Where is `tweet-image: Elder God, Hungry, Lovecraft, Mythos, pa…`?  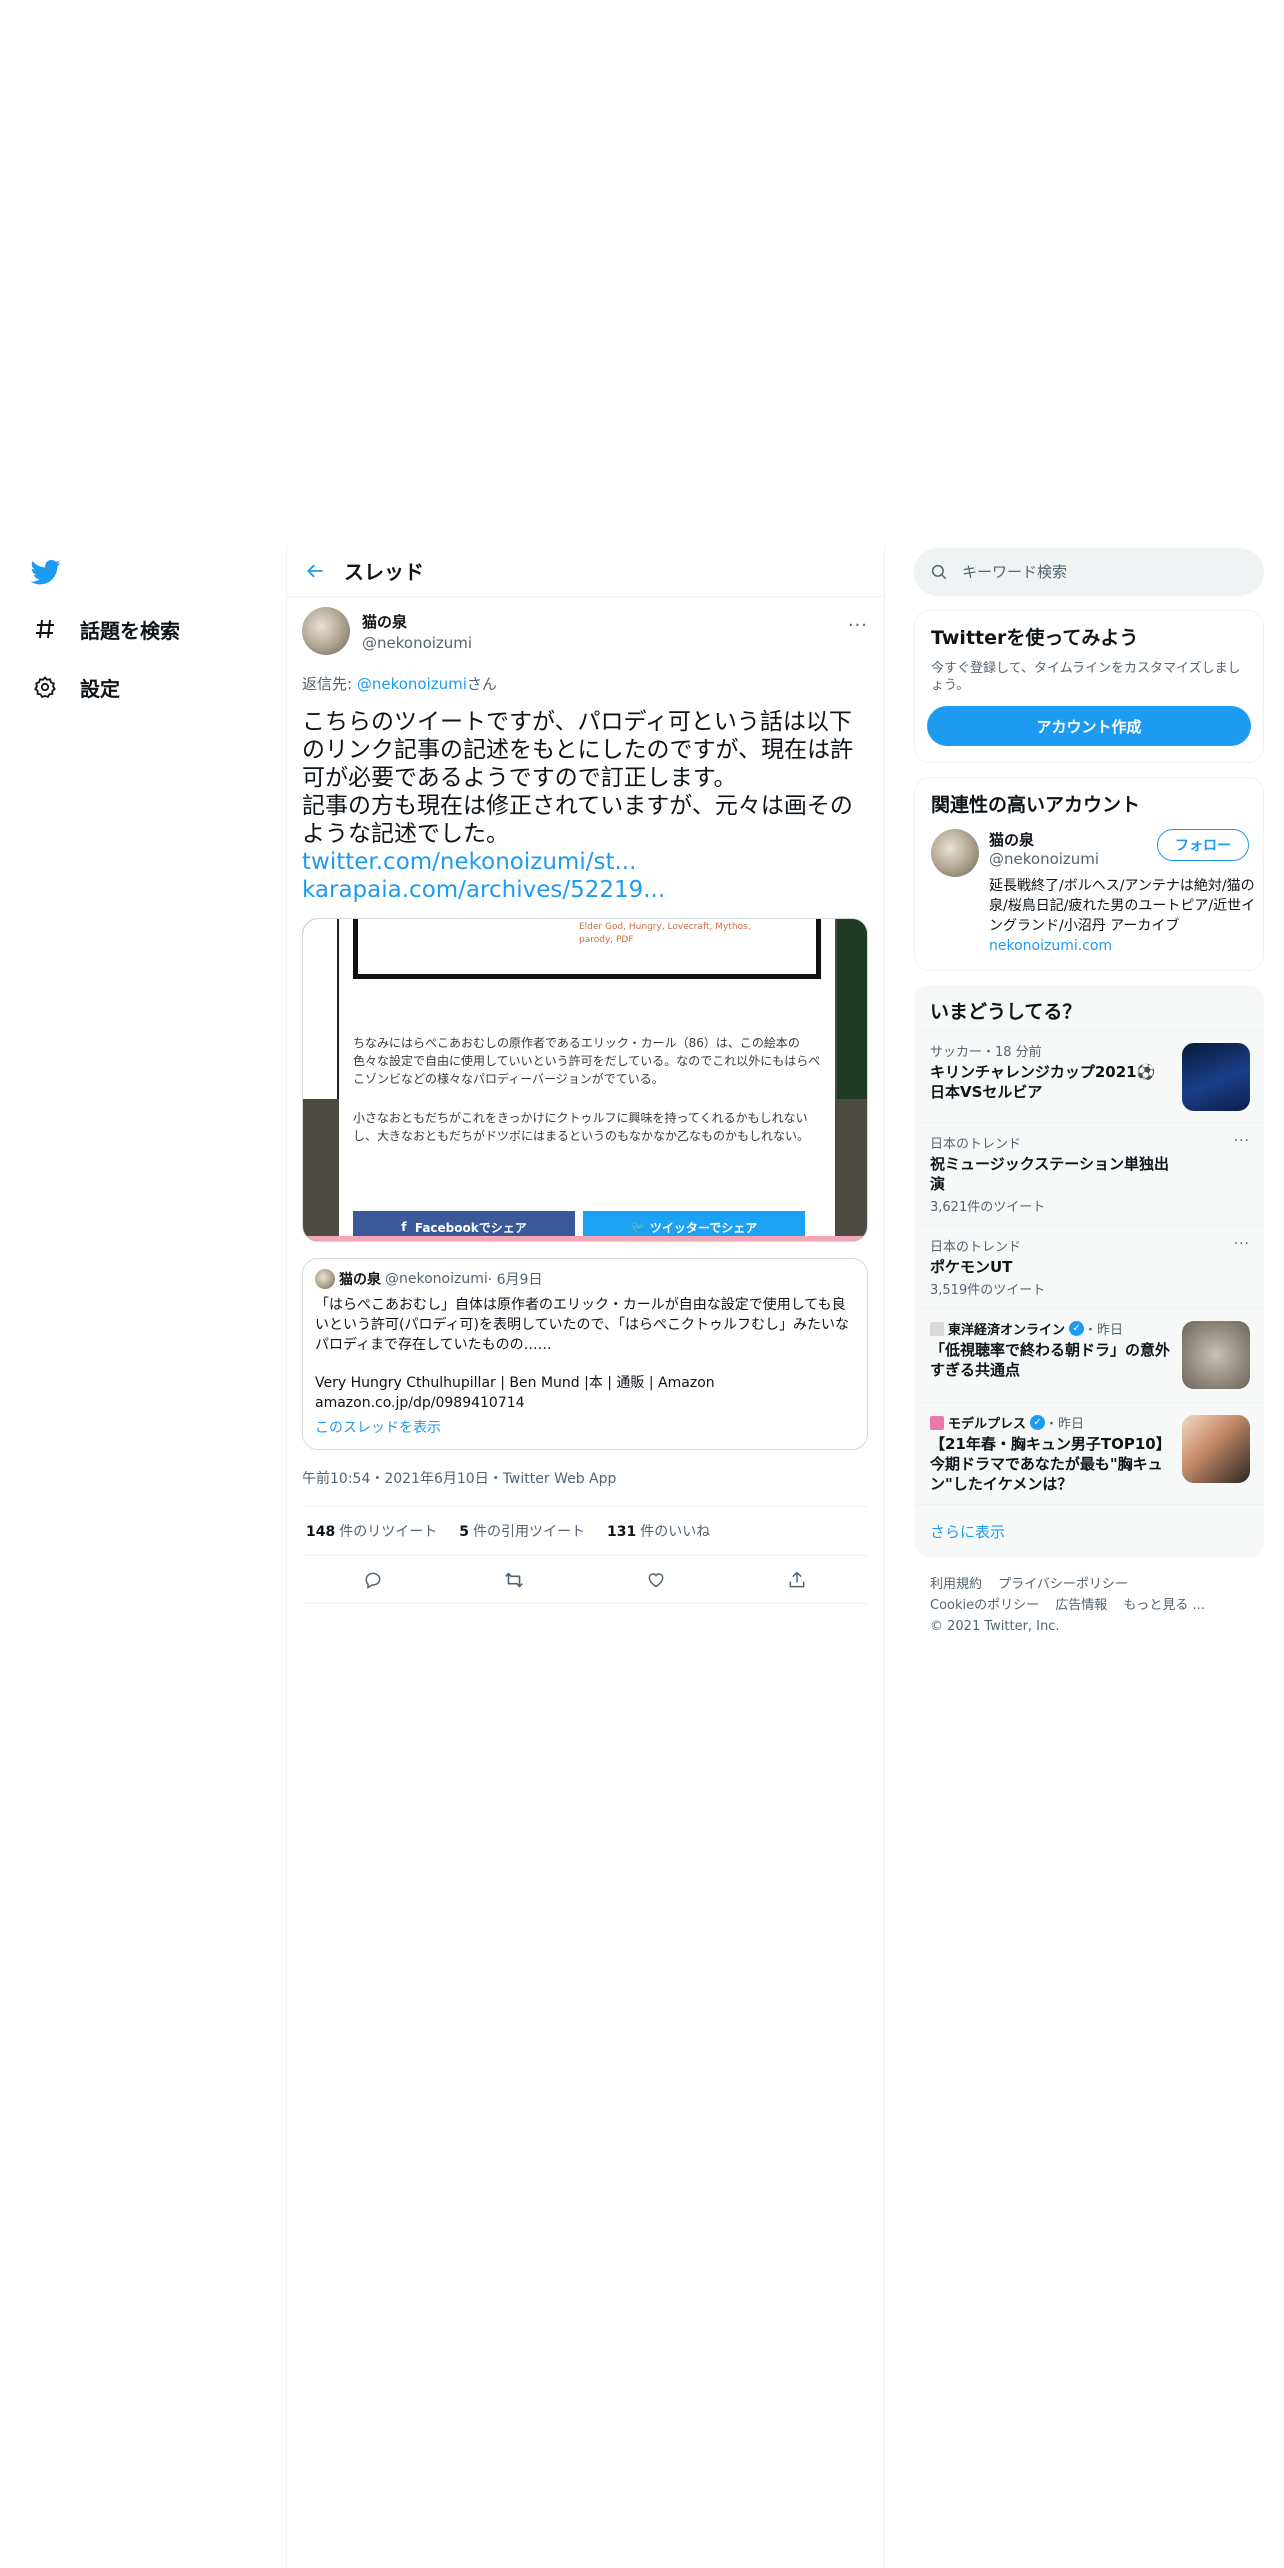 tweet-image: Elder God, Hungry, Lovecraft, Mythos, pa… is located at coordinates (585, 1080).